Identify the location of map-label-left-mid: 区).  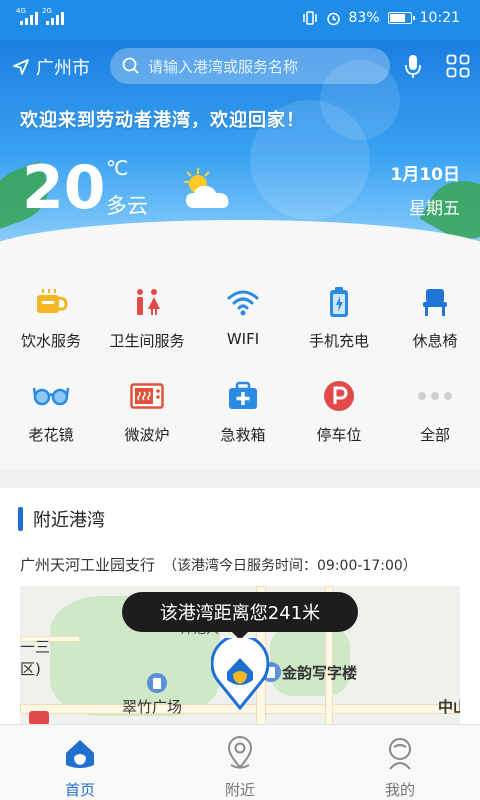
(30, 669).